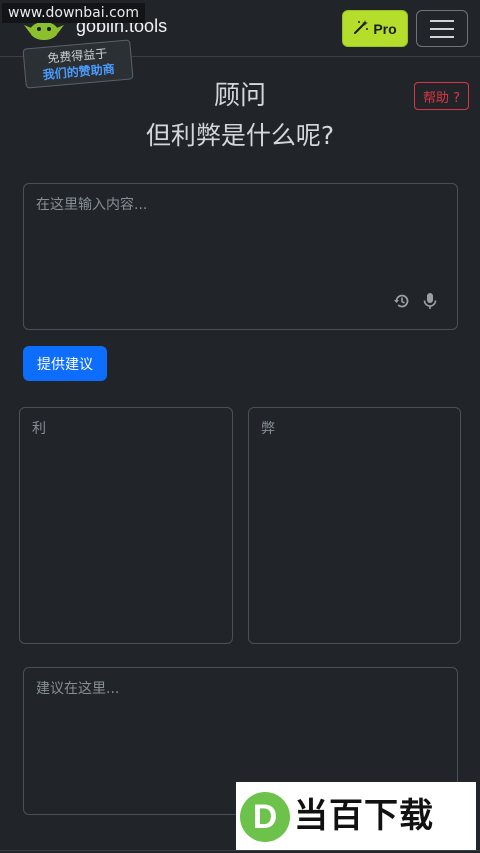 This screenshot has height=853, width=480. I want to click on pro-label: Pro, so click(385, 28).